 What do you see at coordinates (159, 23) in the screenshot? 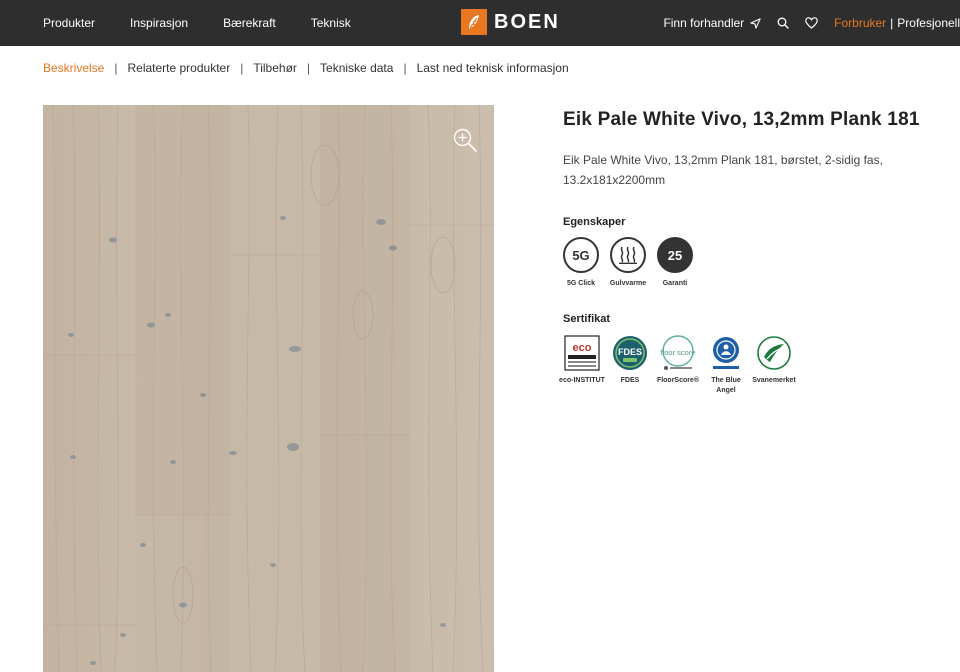
I see `nav-item-inspirasjon: Inspirasjon` at bounding box center [159, 23].